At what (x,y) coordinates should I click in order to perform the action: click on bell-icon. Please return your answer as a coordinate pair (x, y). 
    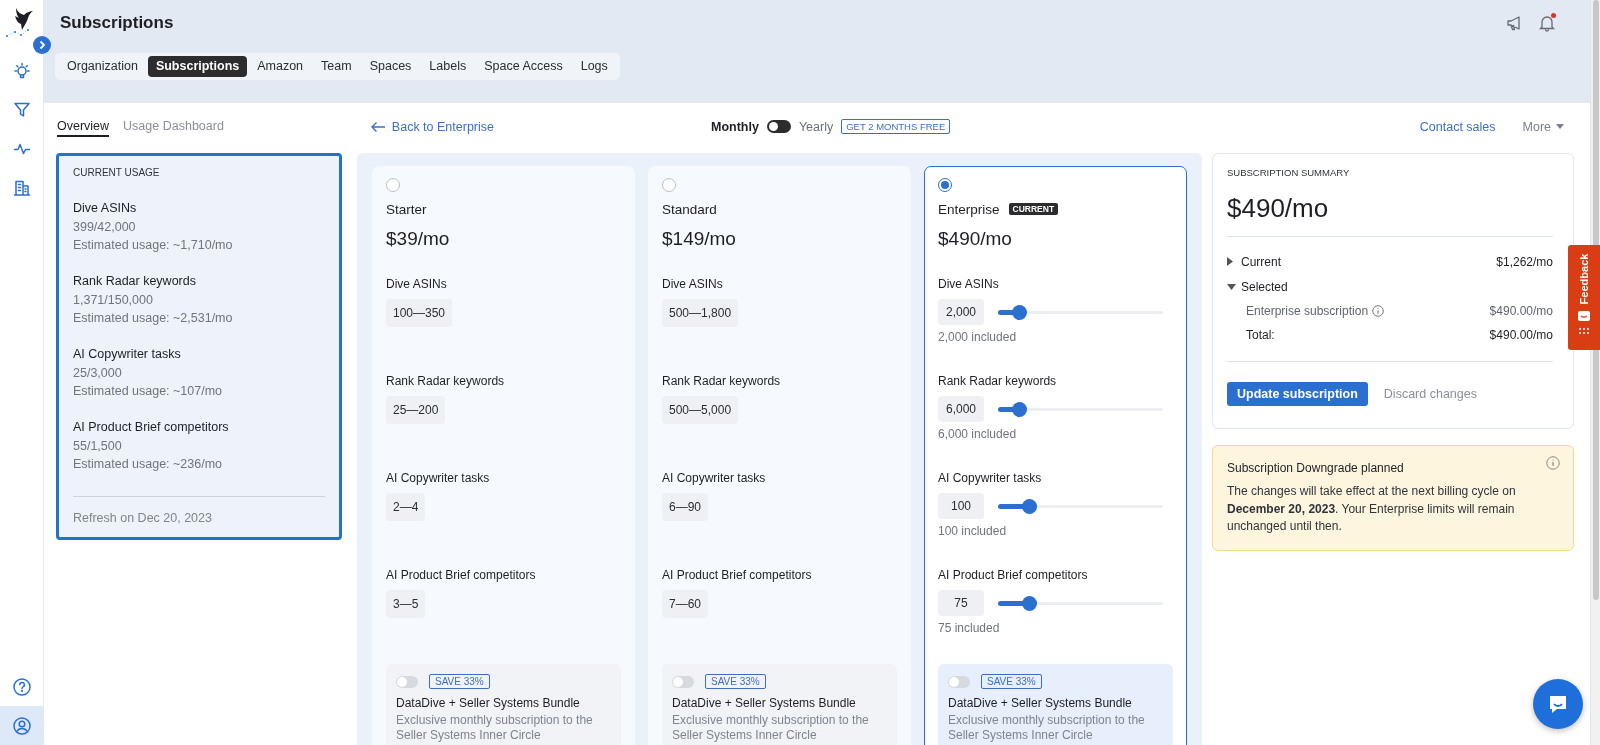
    Looking at the image, I should click on (1547, 23).